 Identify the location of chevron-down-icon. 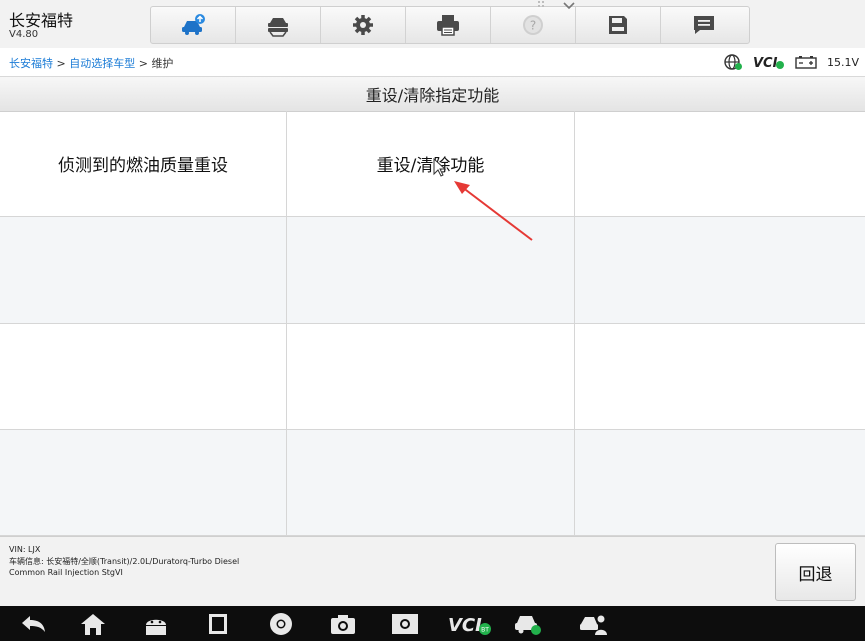
(558, 6).